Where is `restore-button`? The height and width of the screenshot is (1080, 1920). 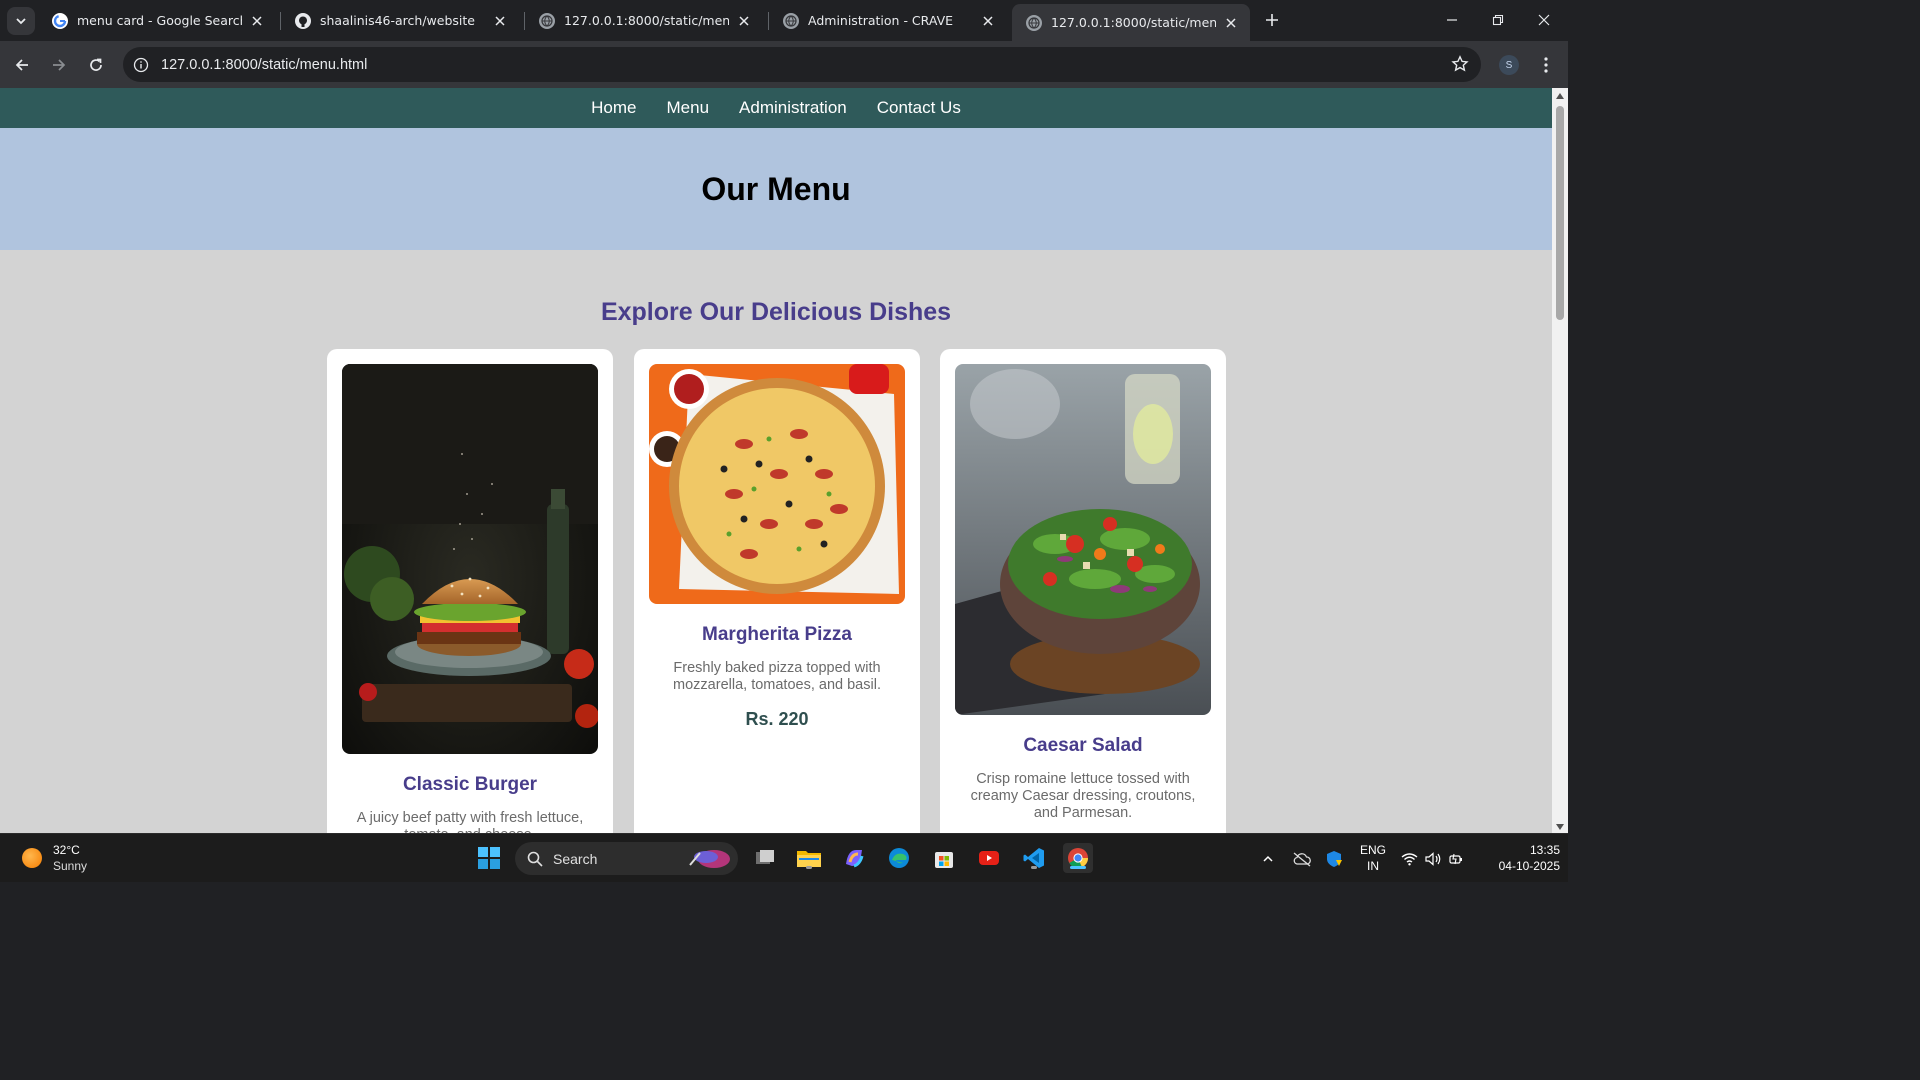 restore-button is located at coordinates (1498, 20).